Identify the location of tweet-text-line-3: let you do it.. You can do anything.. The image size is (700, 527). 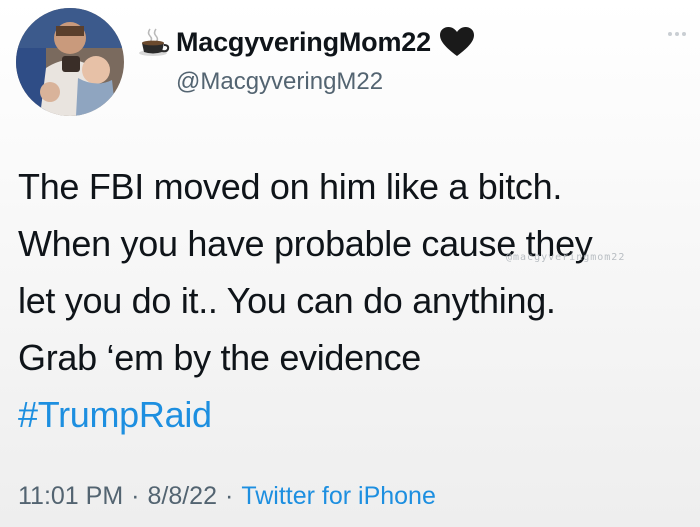
(287, 300).